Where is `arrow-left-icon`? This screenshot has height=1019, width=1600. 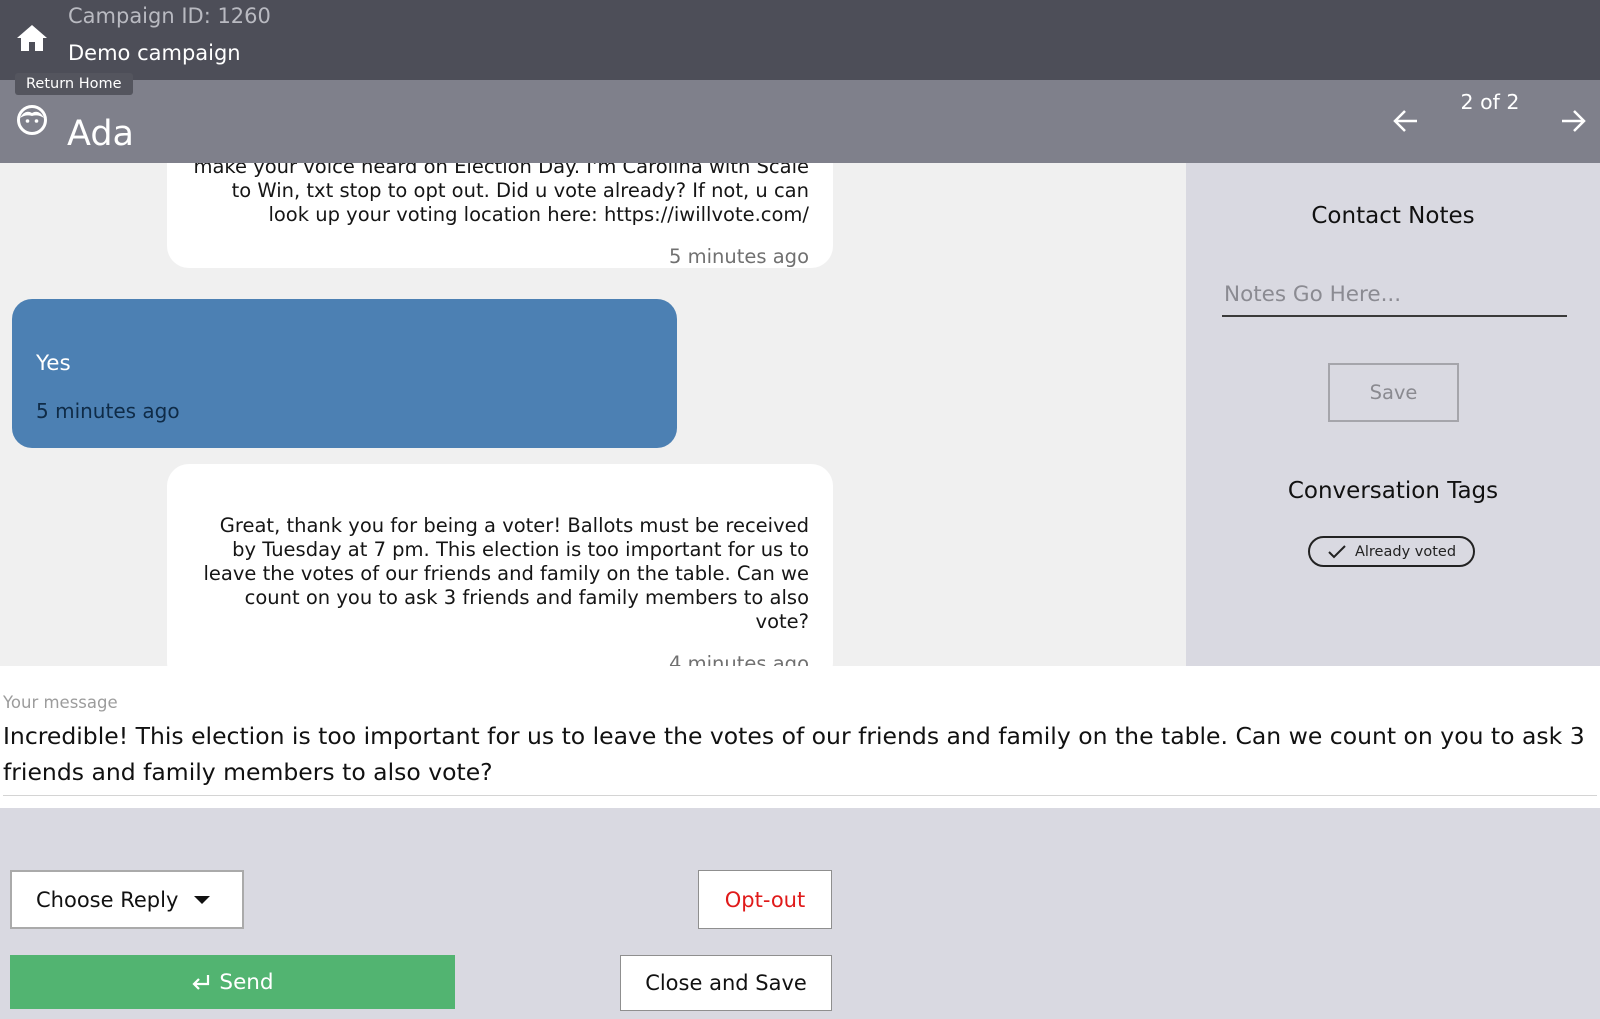
arrow-left-icon is located at coordinates (1405, 121).